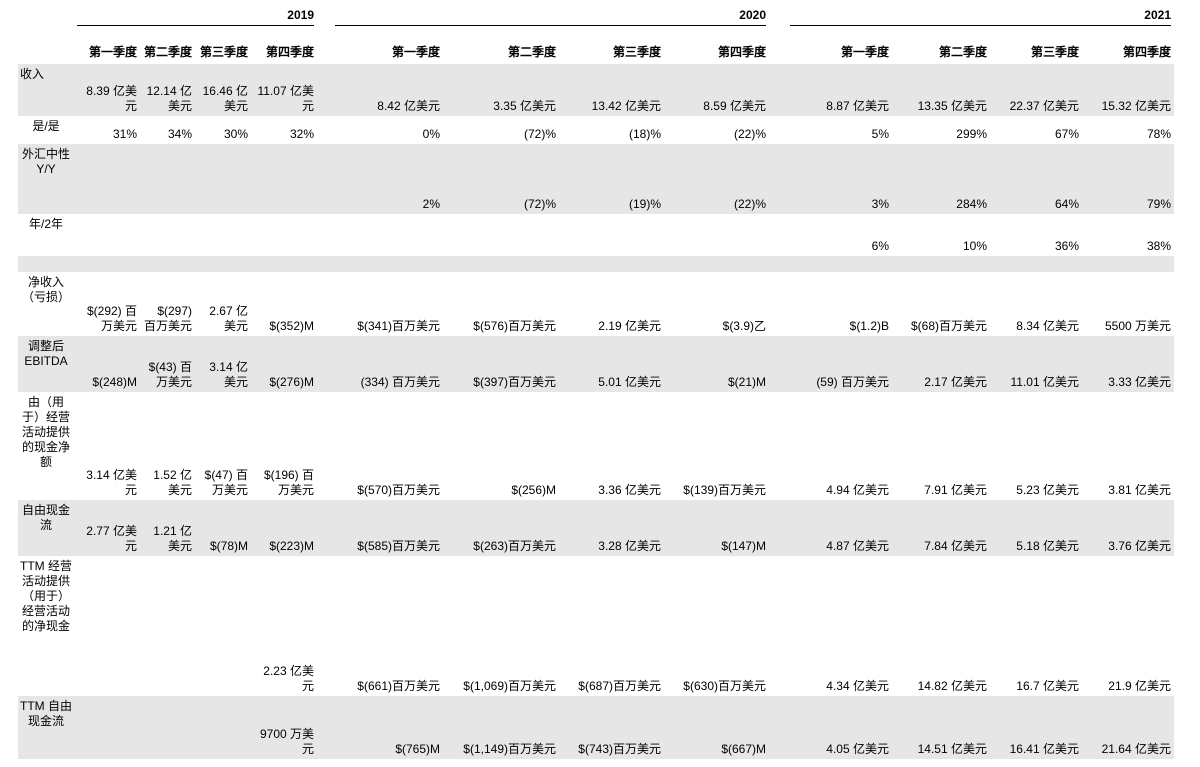 The width and height of the screenshot is (1200, 767). What do you see at coordinates (980, 13) in the screenshot?
I see `year-header-2021: 2021` at bounding box center [980, 13].